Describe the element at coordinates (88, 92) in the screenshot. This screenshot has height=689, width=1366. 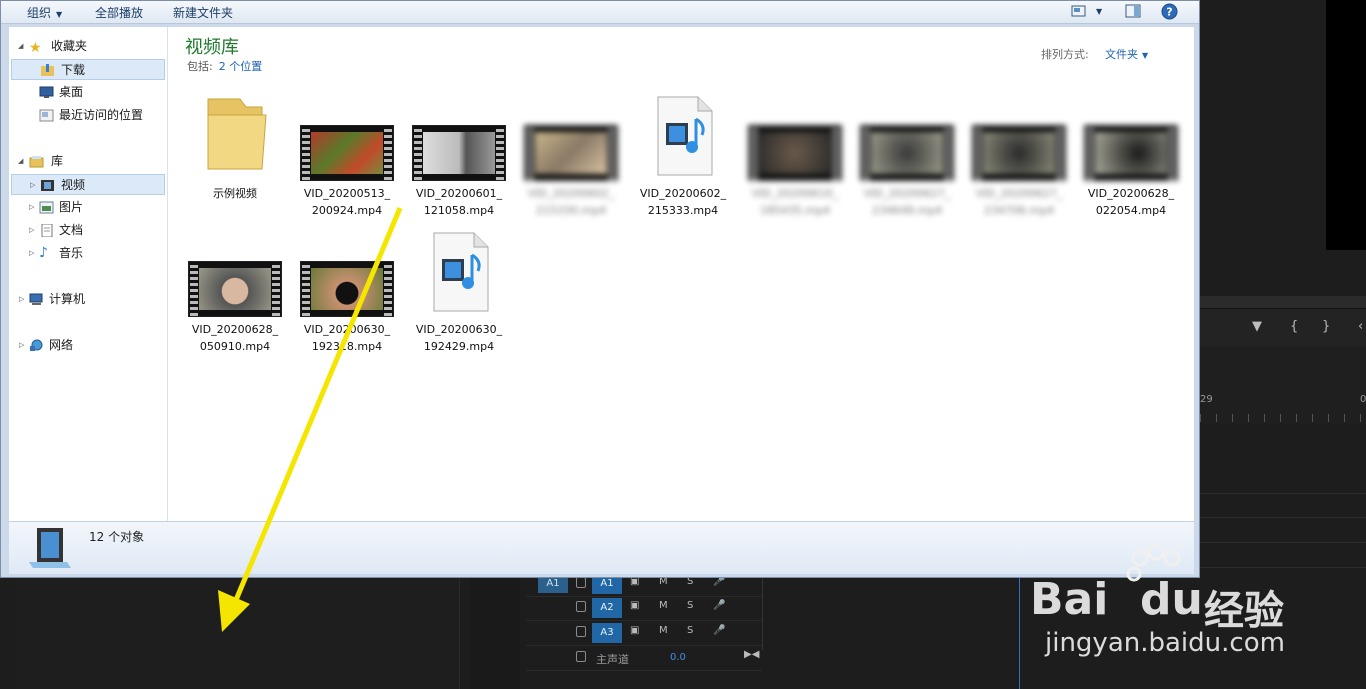
I see `nav-desktop: 桌面` at that location.